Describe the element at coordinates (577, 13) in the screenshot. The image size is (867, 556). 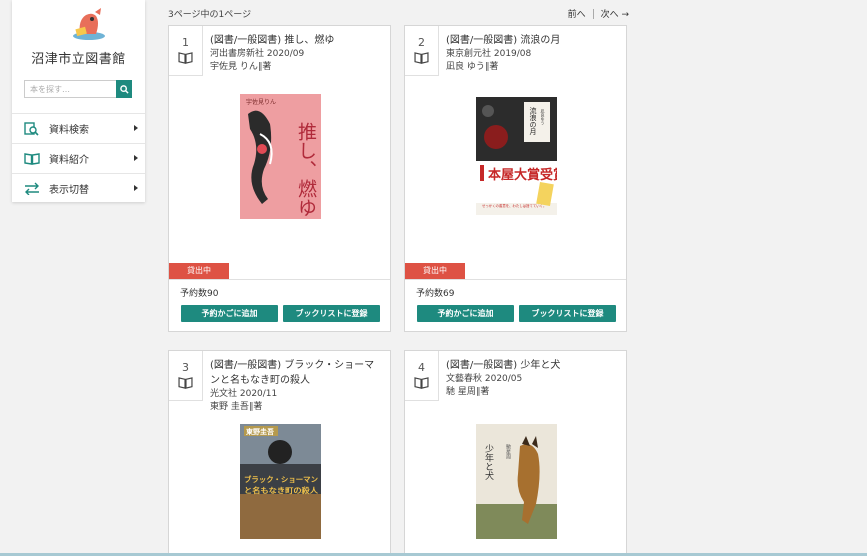
I see `prev-page-link: 前へ` at that location.